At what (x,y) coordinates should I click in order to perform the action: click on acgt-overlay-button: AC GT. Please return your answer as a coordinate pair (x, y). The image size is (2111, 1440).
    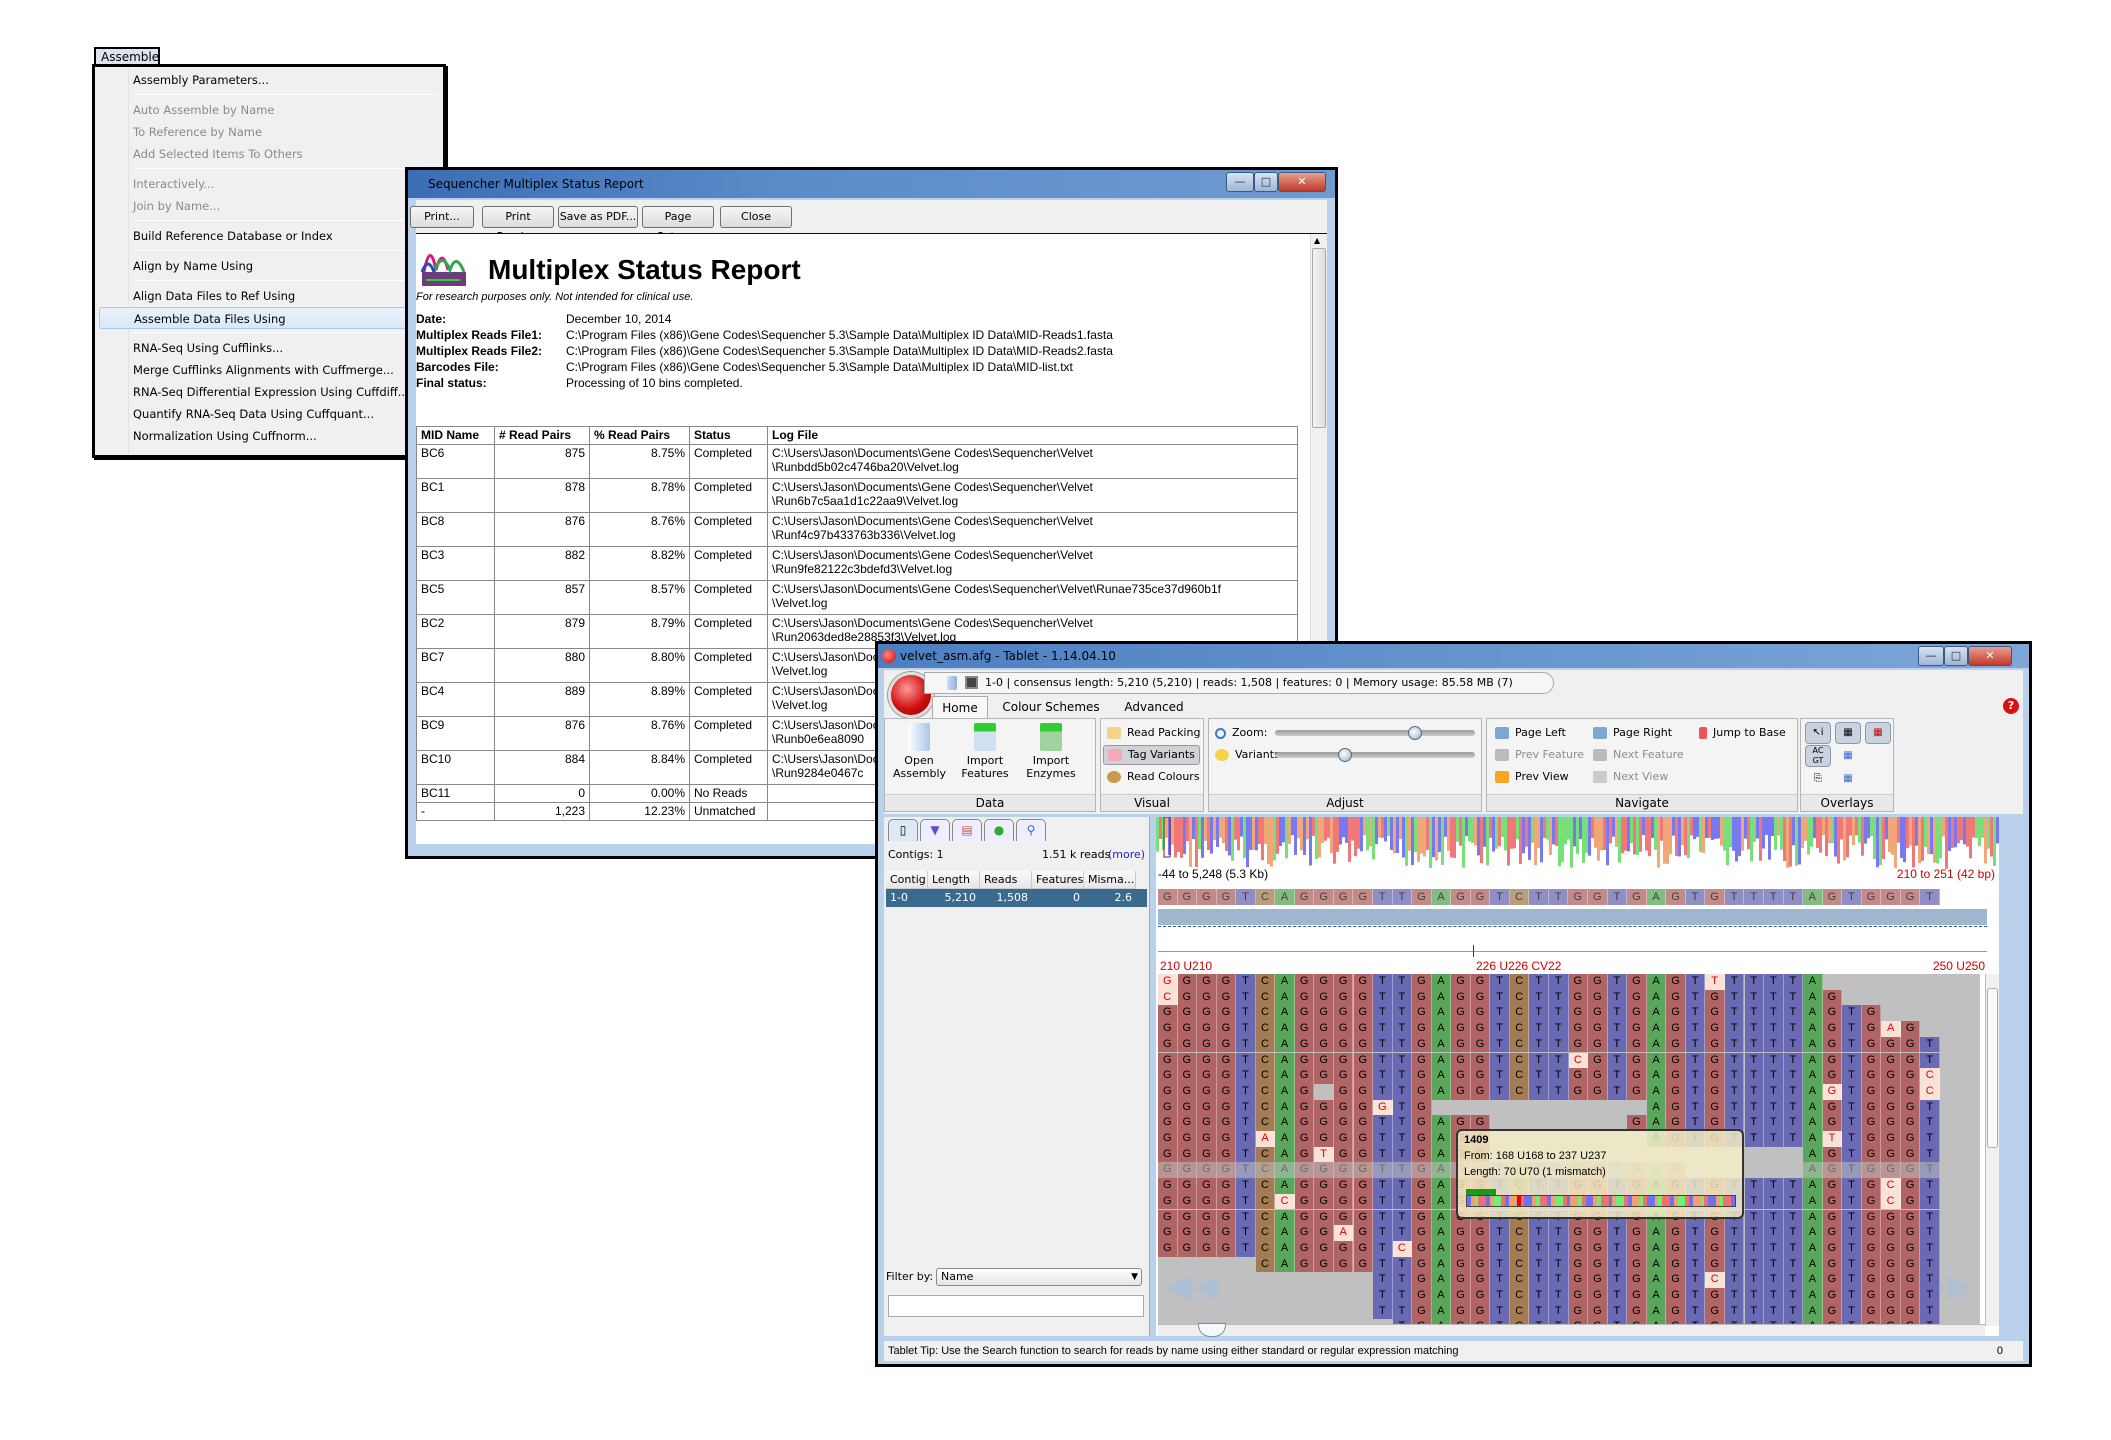
    Looking at the image, I should click on (1818, 756).